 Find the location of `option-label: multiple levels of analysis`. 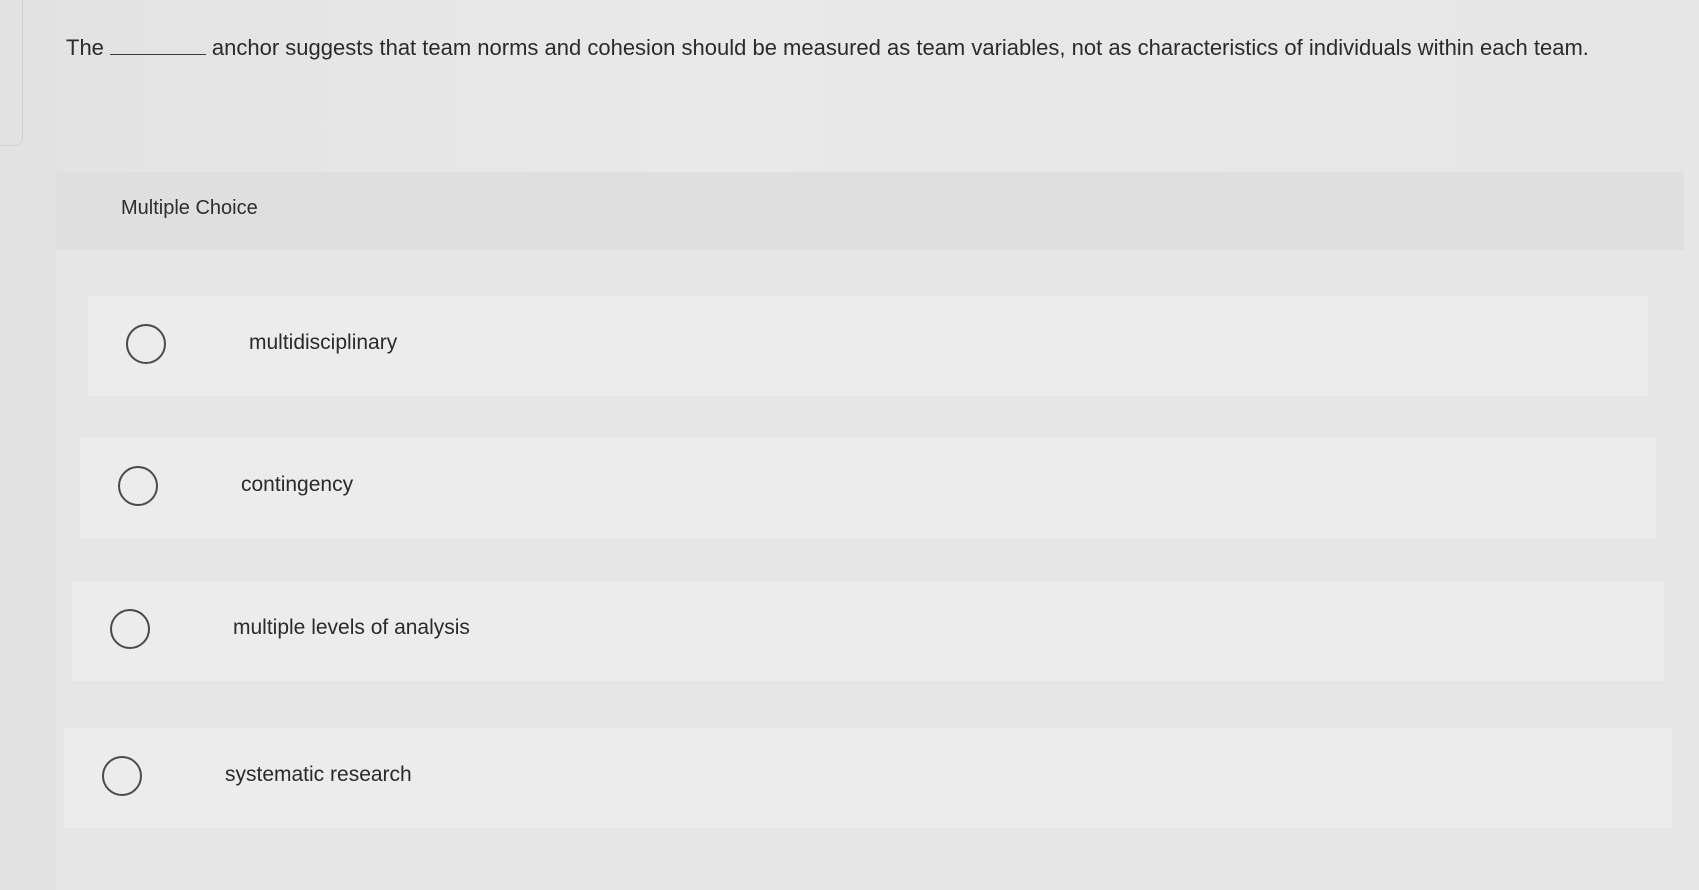

option-label: multiple levels of analysis is located at coordinates (351, 627).